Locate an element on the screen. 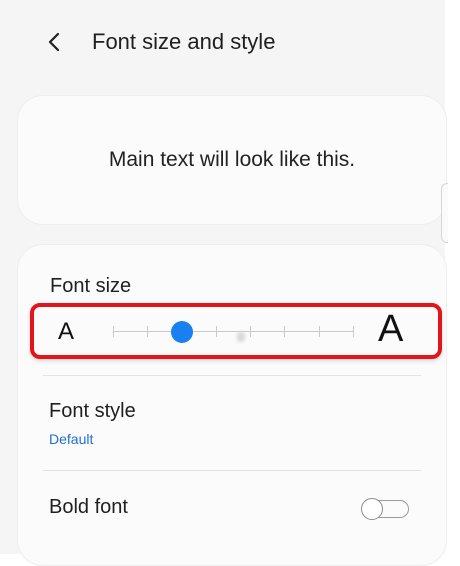 Image resolution: width=460 pixels, height=566 pixels. preview-text: Main text will look like this. is located at coordinates (232, 159).